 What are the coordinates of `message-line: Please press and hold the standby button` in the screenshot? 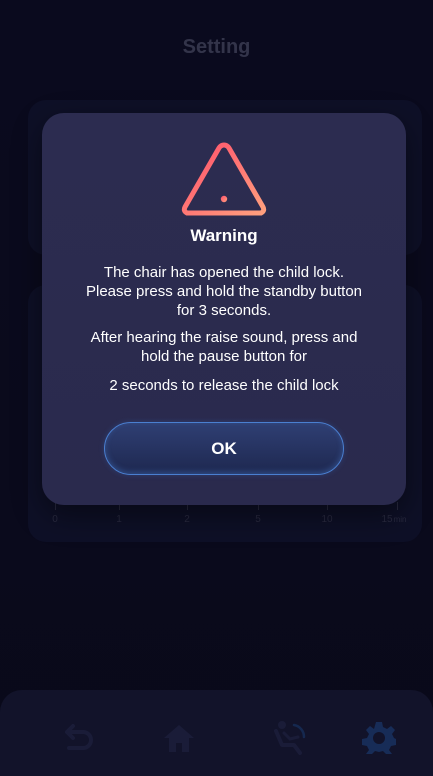 It's located at (224, 291).